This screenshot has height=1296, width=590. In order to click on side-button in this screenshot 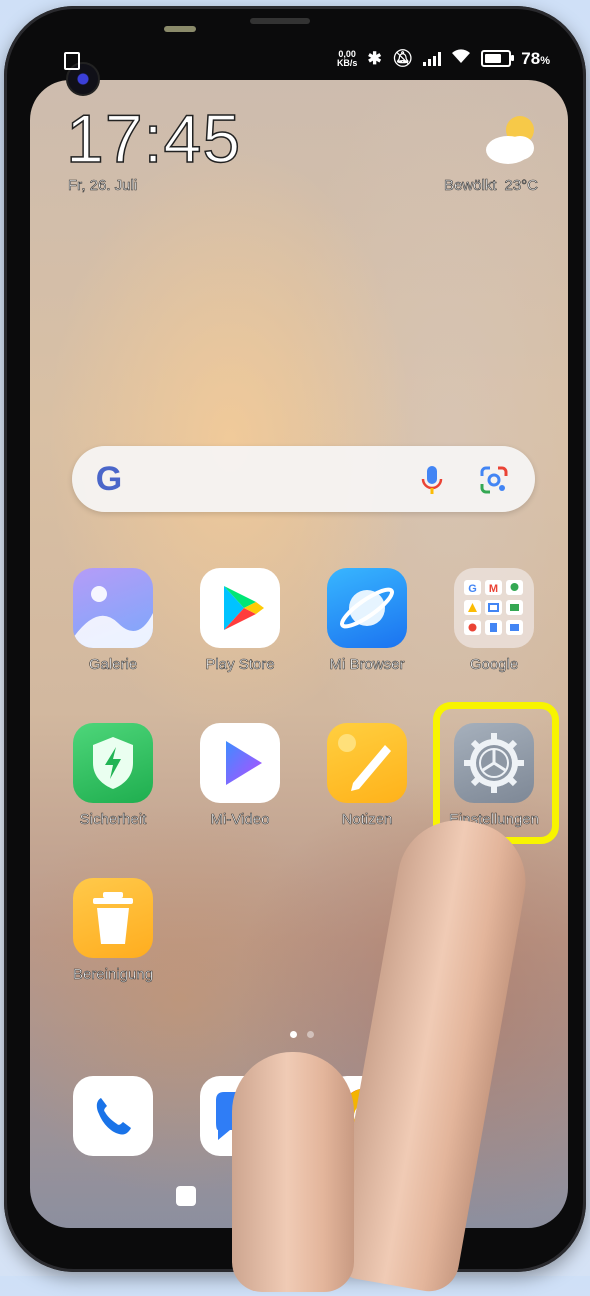, I will do `click(180, 29)`.